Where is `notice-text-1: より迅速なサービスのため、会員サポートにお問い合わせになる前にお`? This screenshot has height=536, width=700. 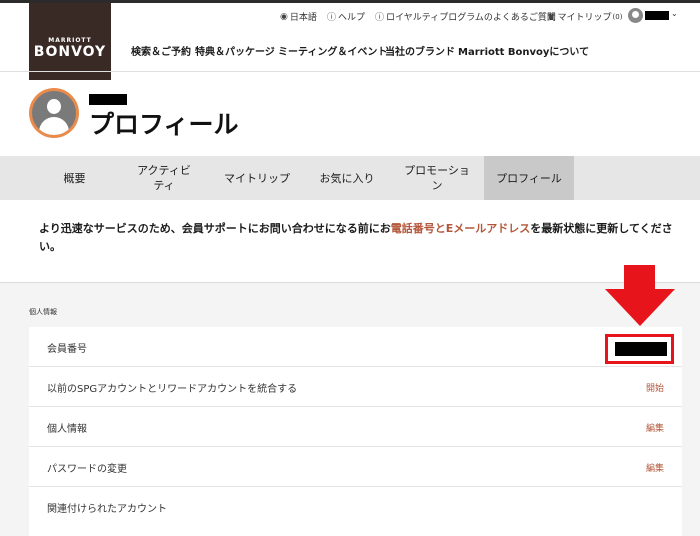
notice-text-1: より迅速なサービスのため、会員サポートにお問い合わせになる前にお is located at coordinates (215, 228).